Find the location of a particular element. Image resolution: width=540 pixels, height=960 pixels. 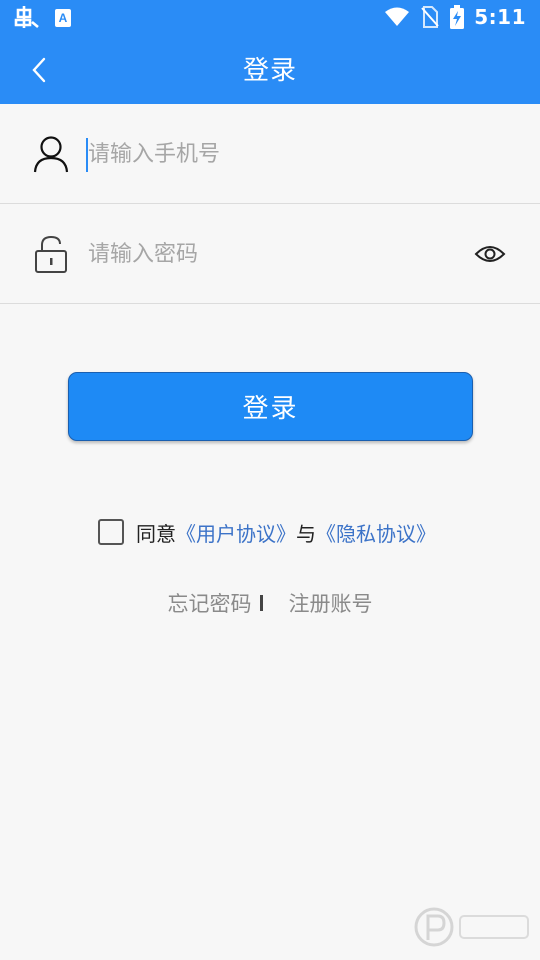

account-links: 忘记密码 注册账号 is located at coordinates (270, 603).